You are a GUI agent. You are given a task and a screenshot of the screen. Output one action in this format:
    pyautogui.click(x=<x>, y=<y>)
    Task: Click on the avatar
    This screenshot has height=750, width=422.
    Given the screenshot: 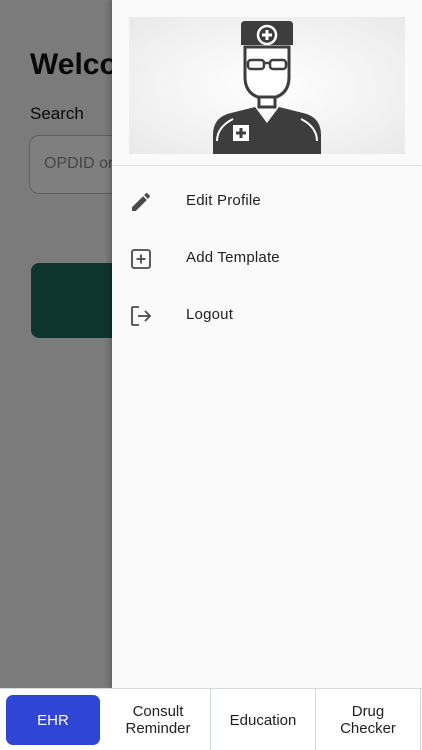 What is the action you would take?
    pyautogui.click(x=267, y=85)
    